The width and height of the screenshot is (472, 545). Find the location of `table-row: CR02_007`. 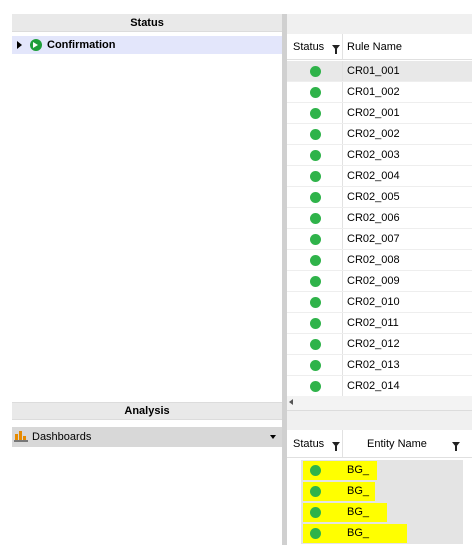

table-row: CR02_007 is located at coordinates (379, 239).